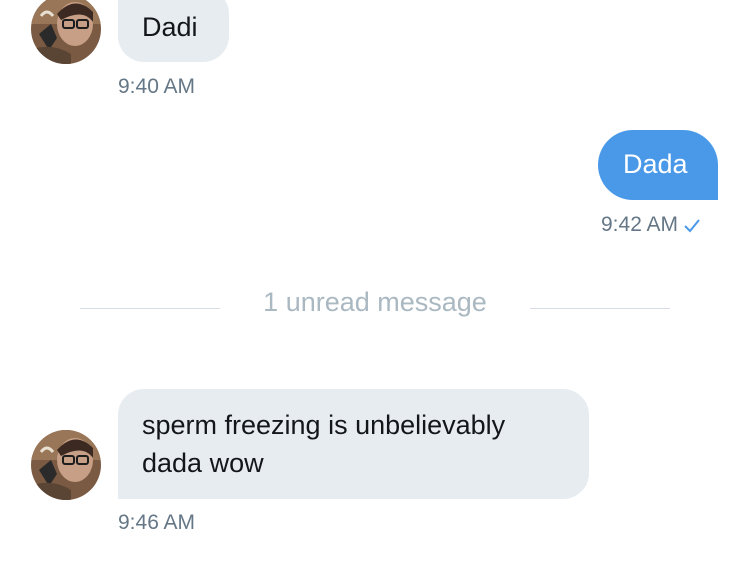 This screenshot has height=562, width=750. What do you see at coordinates (640, 224) in the screenshot?
I see `message-timestamp: 9:42 AM` at bounding box center [640, 224].